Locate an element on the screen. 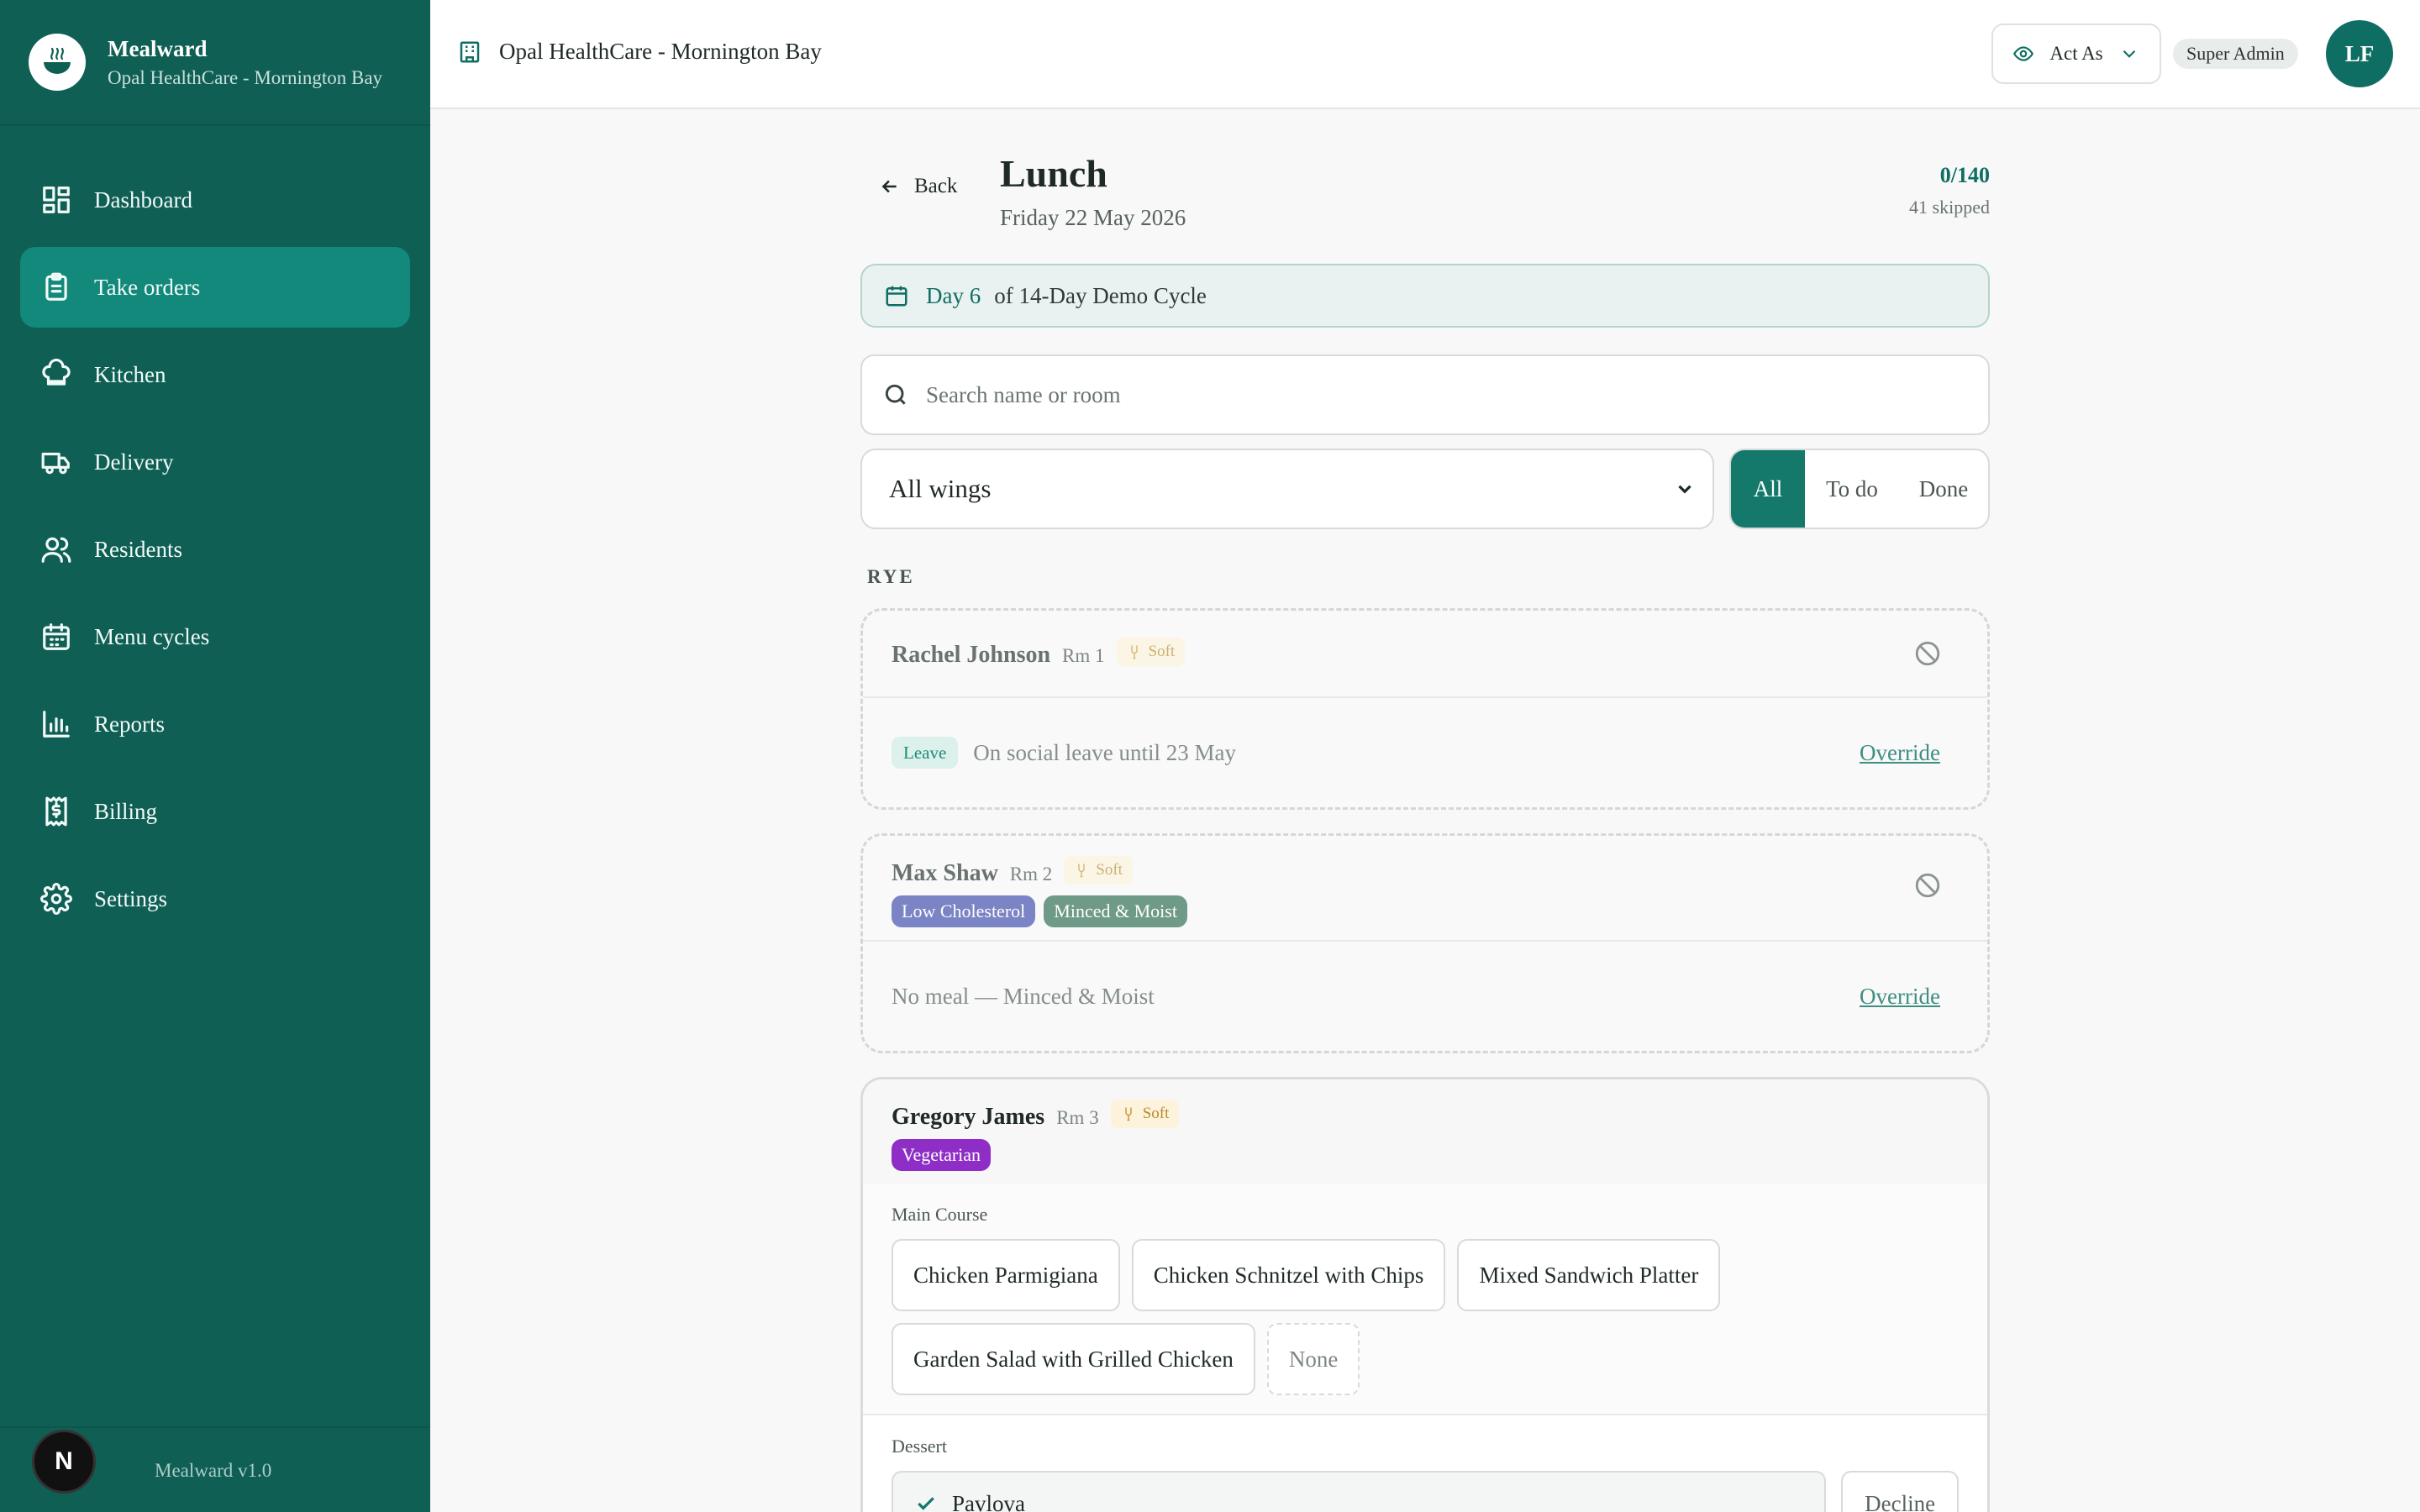  receipt-icon is located at coordinates (56, 811).